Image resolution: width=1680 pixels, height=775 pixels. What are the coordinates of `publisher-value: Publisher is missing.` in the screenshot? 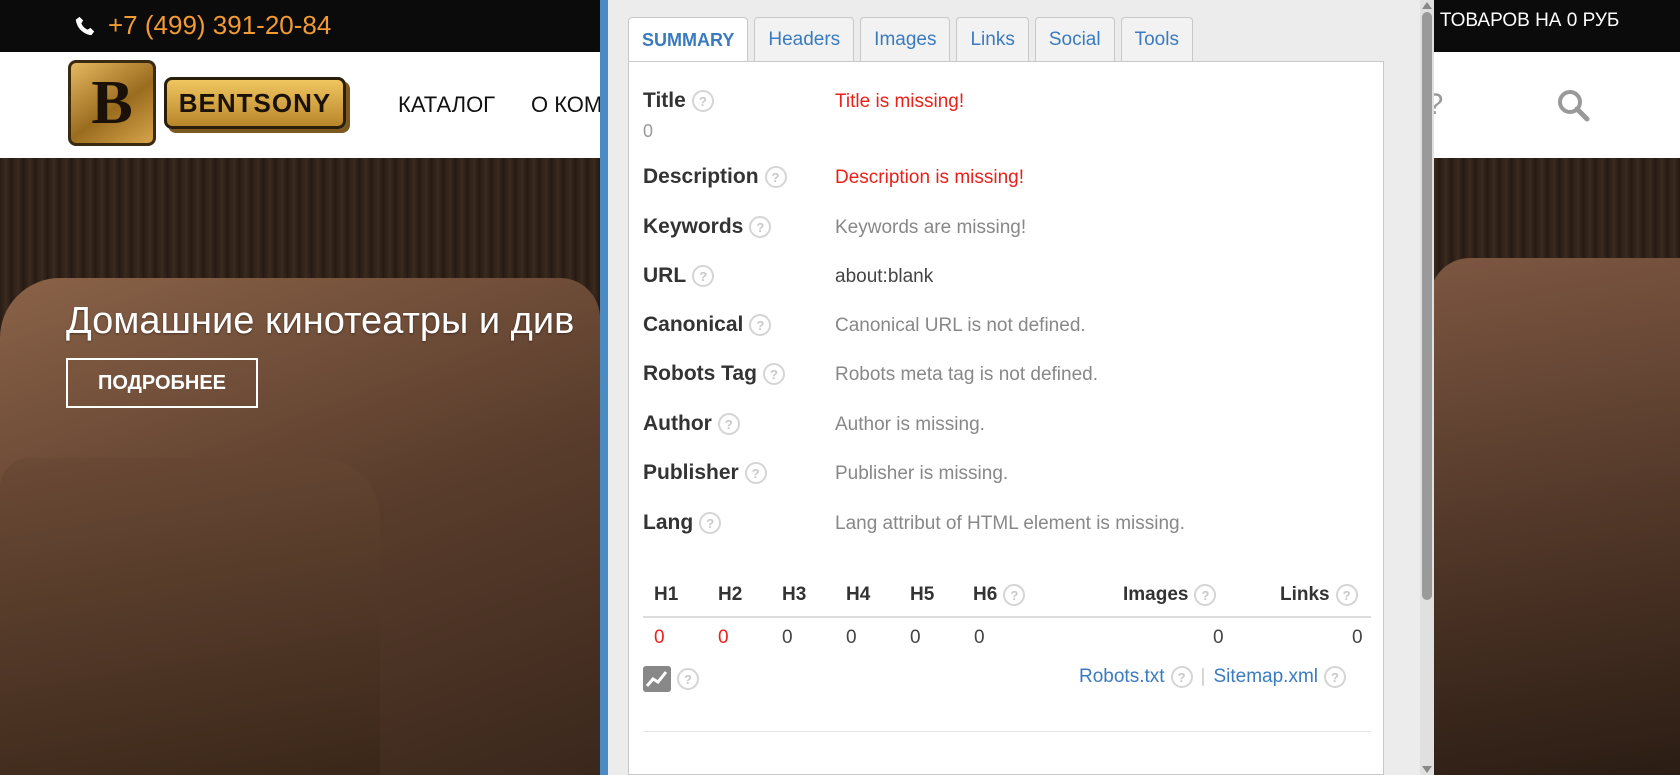 It's located at (922, 473).